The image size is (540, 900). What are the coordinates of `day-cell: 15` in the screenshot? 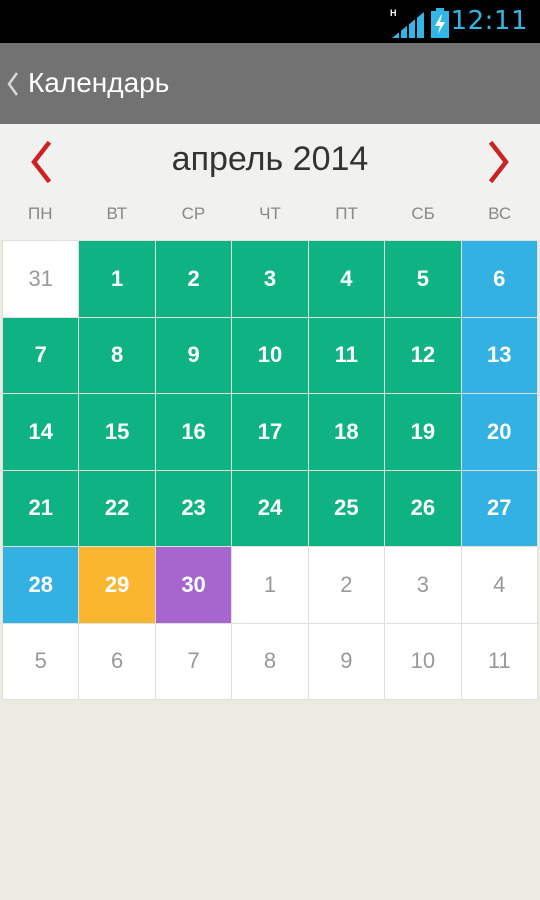 It's located at (117, 432).